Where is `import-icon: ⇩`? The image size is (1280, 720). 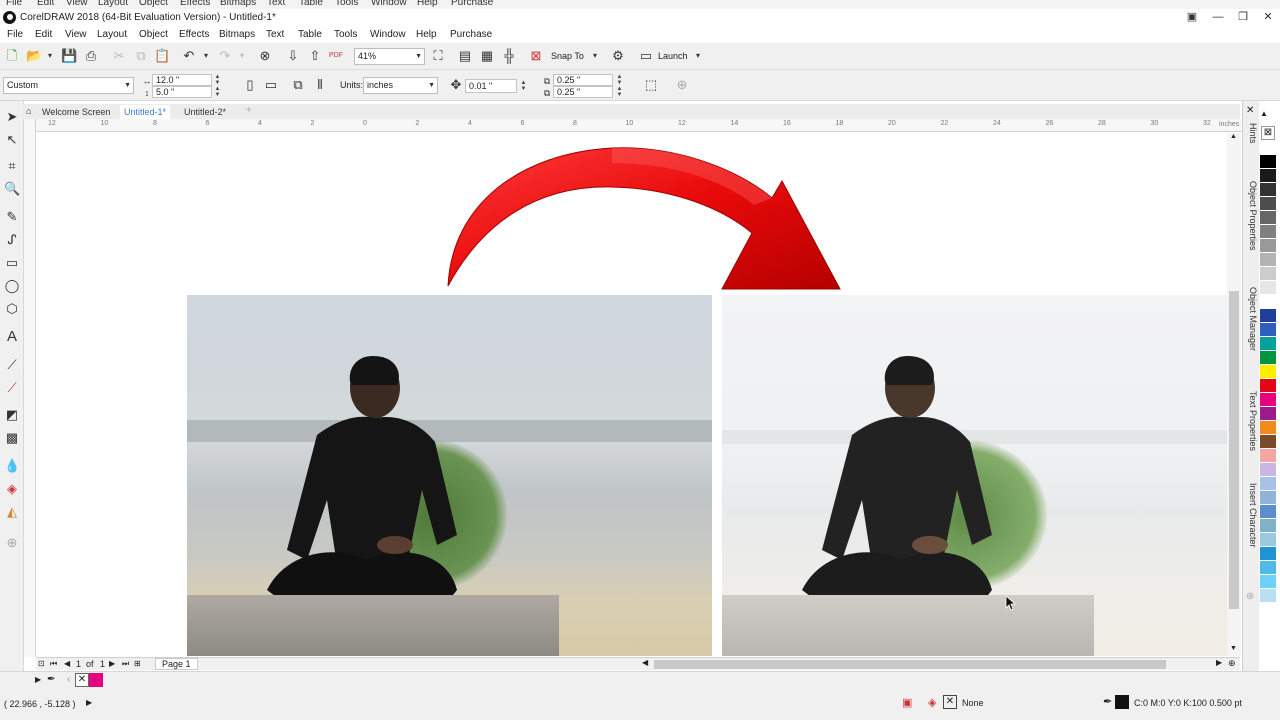
import-icon: ⇩ is located at coordinates (293, 56).